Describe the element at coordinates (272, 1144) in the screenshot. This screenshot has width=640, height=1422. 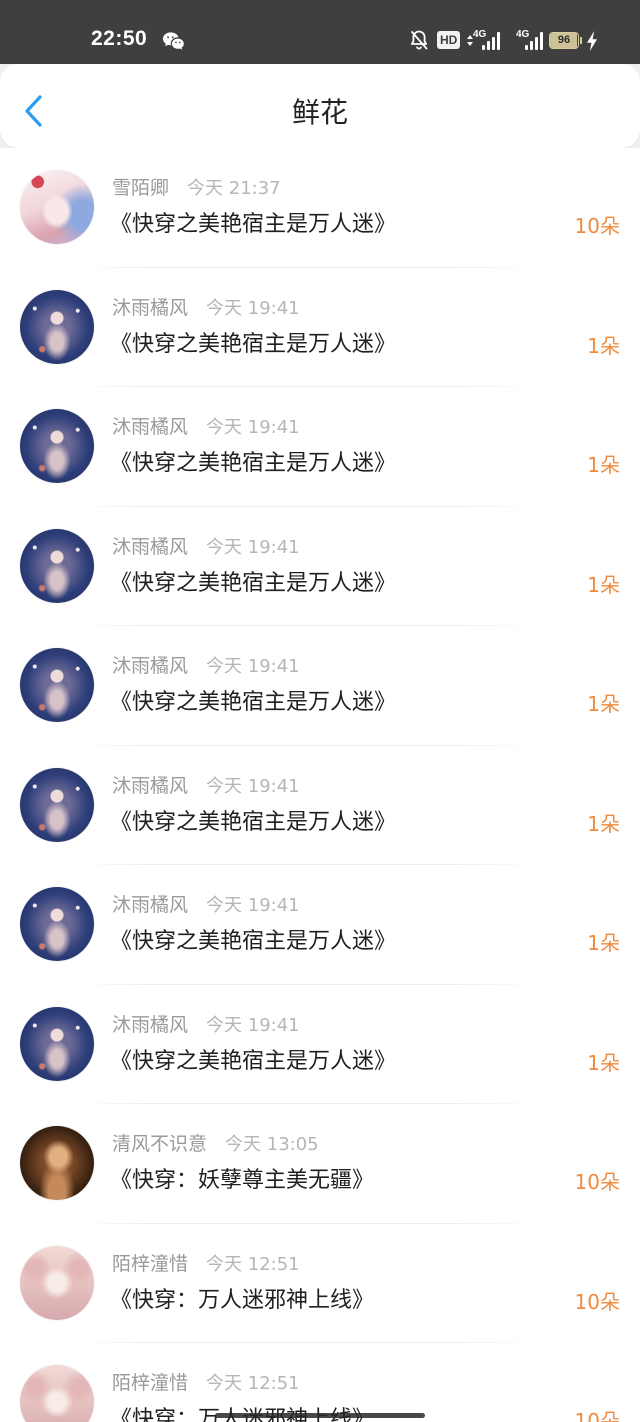
I see `sent-time: 今天 13:05` at that location.